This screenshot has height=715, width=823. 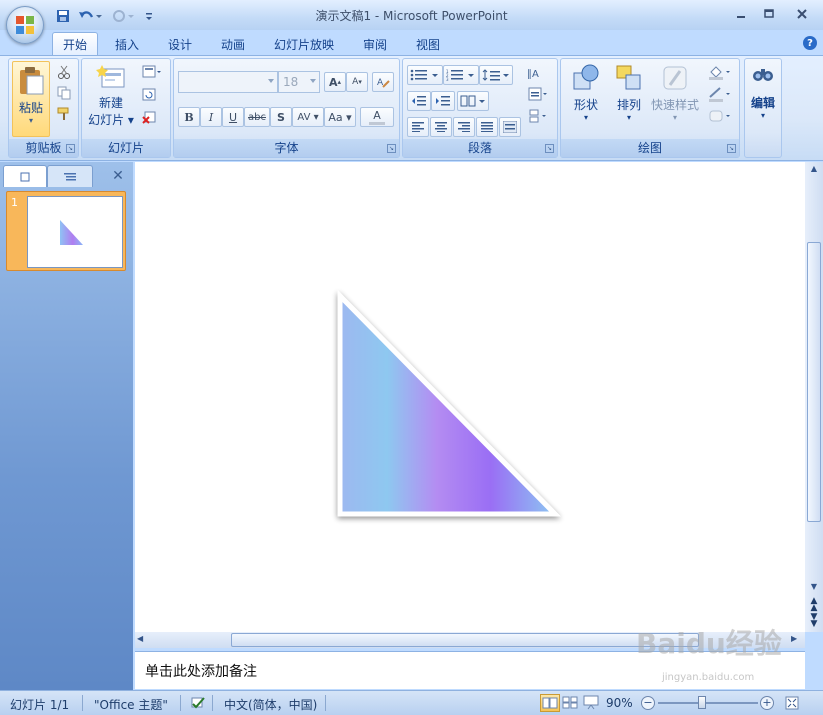 I want to click on italic-button: I, so click(x=211, y=117).